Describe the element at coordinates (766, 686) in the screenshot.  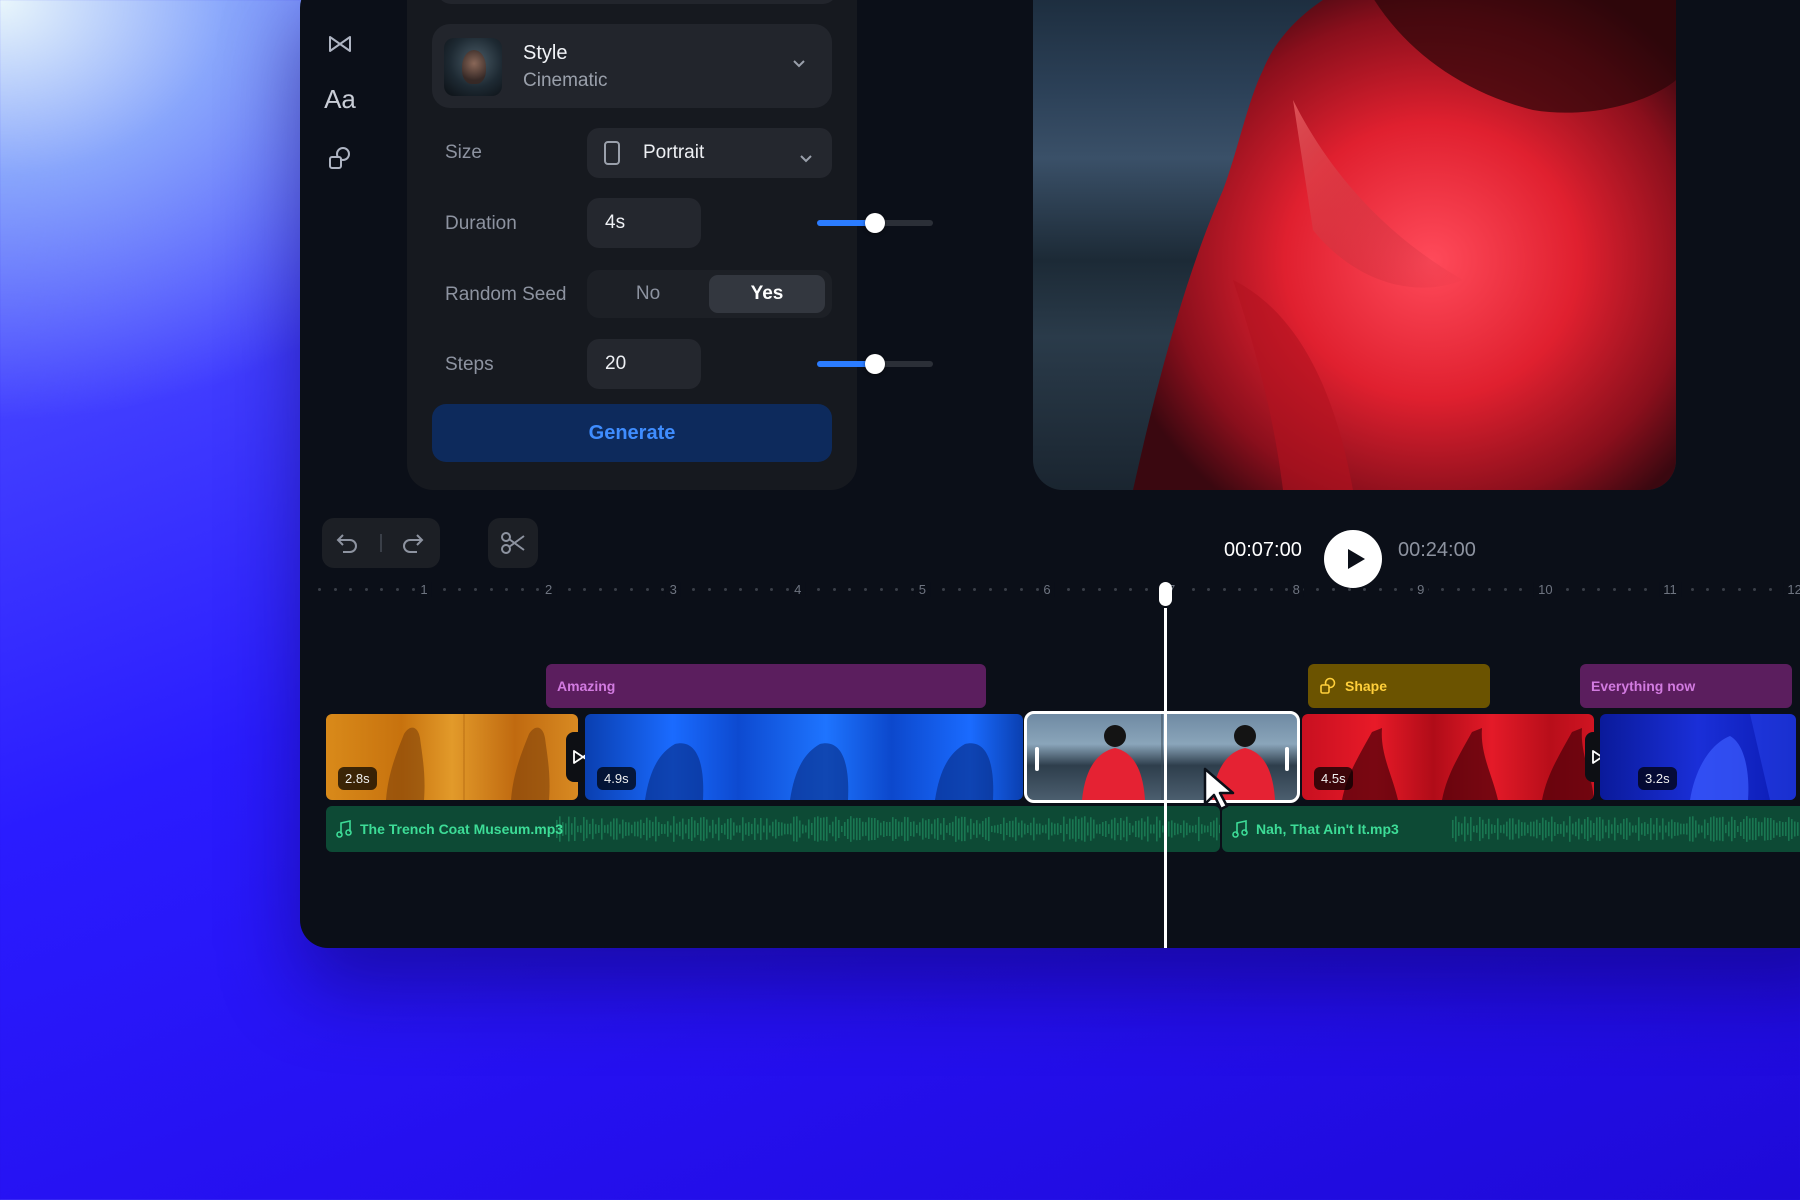
I see `text-clip-amazing: Amazing` at that location.